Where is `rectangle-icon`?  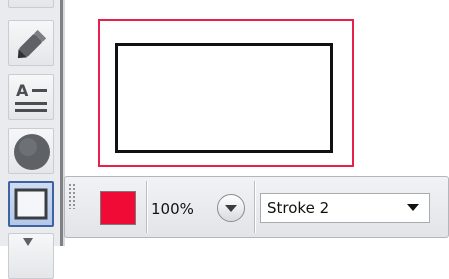 rectangle-icon is located at coordinates (31, 204).